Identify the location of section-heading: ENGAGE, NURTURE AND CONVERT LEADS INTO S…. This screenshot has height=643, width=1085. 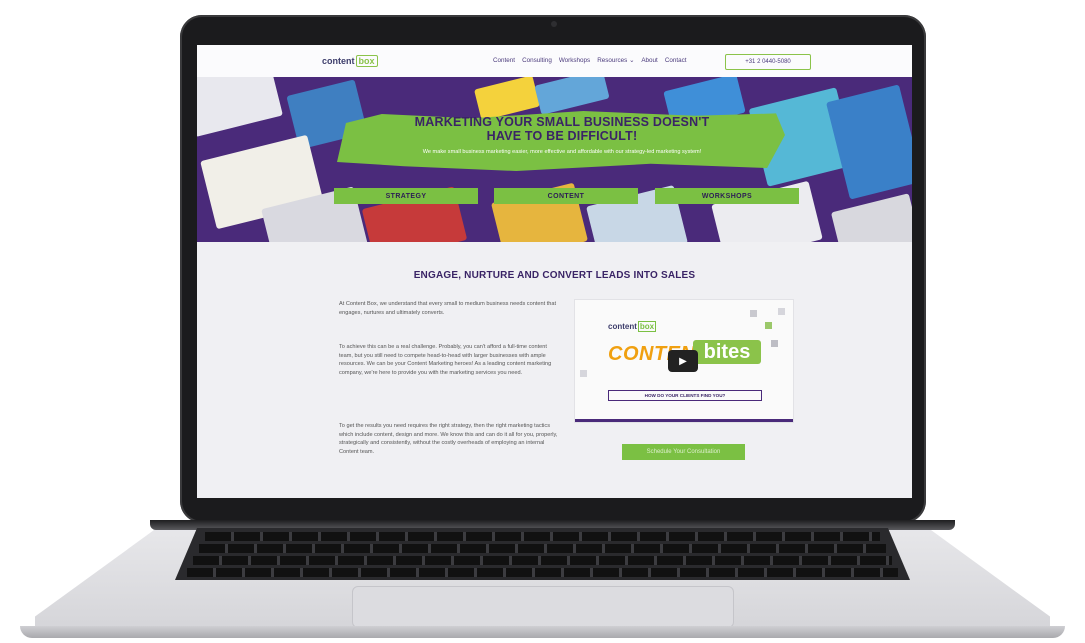
(554, 275).